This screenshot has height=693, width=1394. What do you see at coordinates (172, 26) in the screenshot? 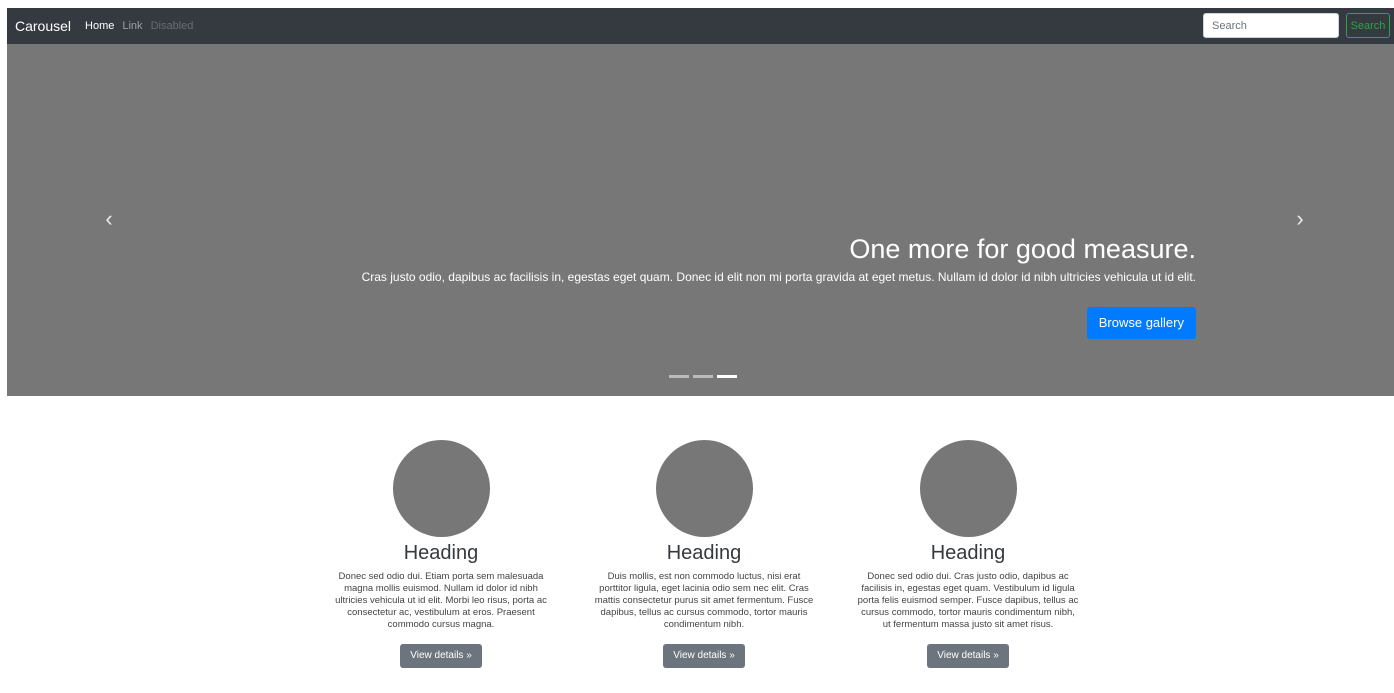
I see `nav-link-disabled: Disabled` at bounding box center [172, 26].